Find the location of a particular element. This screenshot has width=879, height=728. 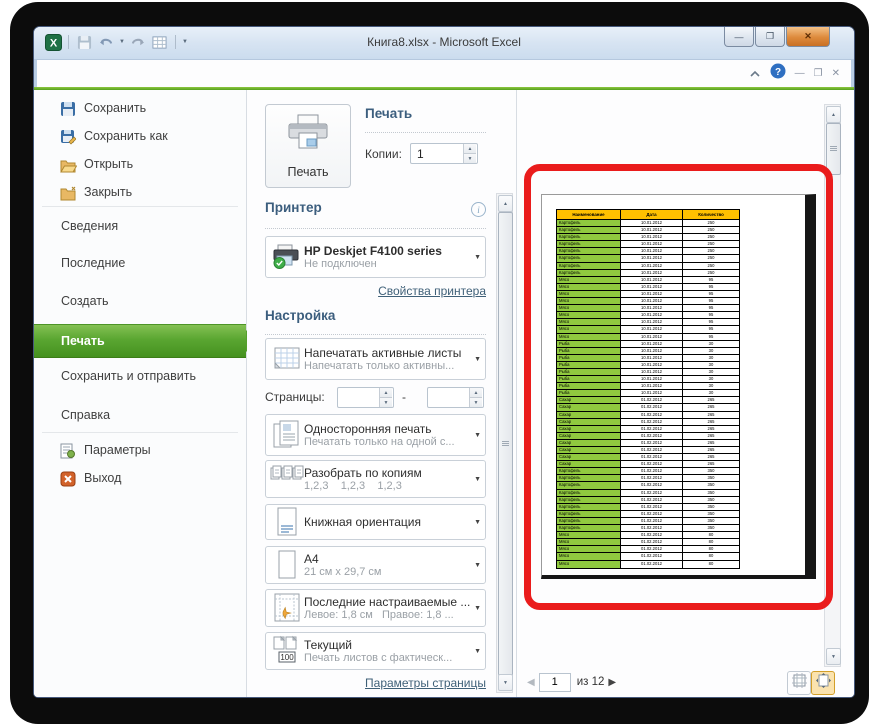

section-printer-heading: Принтер is located at coordinates (293, 207).